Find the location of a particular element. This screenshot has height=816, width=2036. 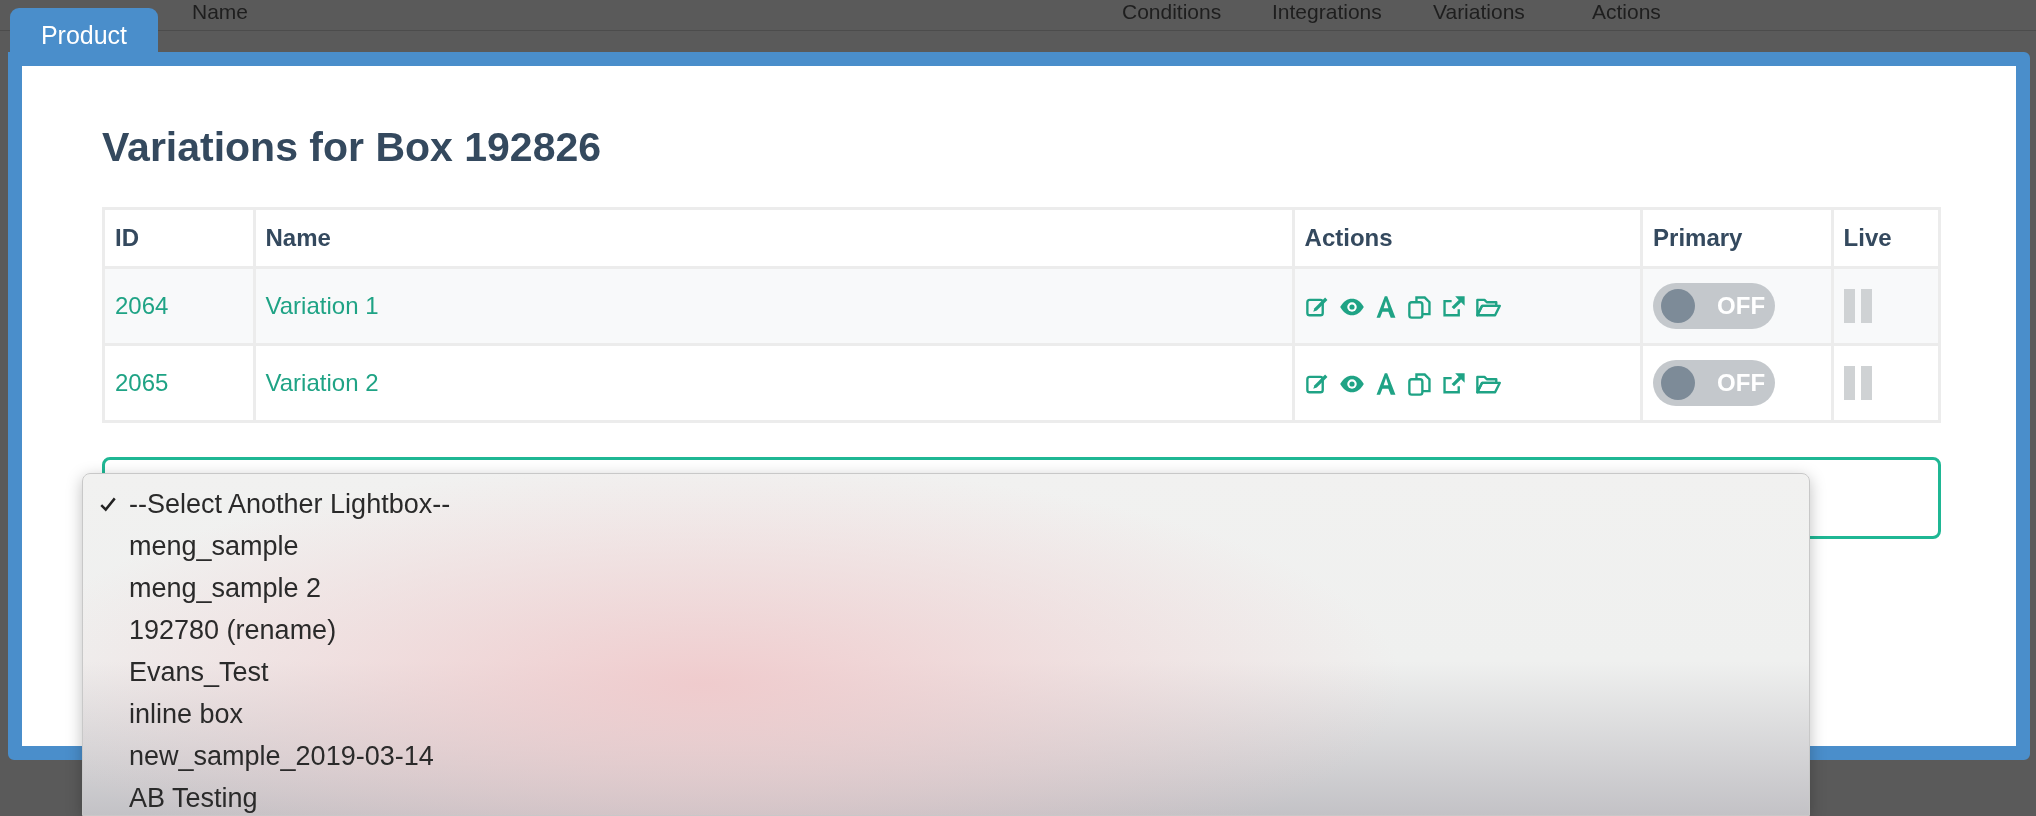

check-icon is located at coordinates (108, 504).